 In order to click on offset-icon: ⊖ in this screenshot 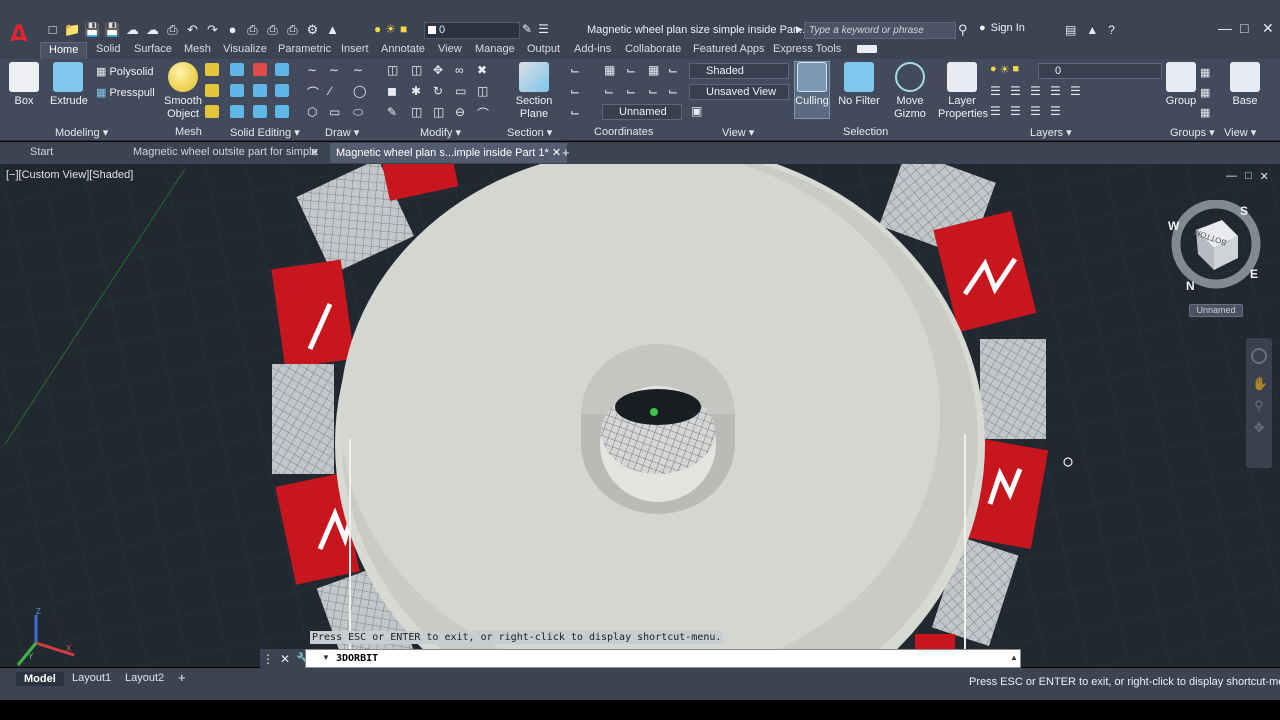, I will do `click(460, 112)`.